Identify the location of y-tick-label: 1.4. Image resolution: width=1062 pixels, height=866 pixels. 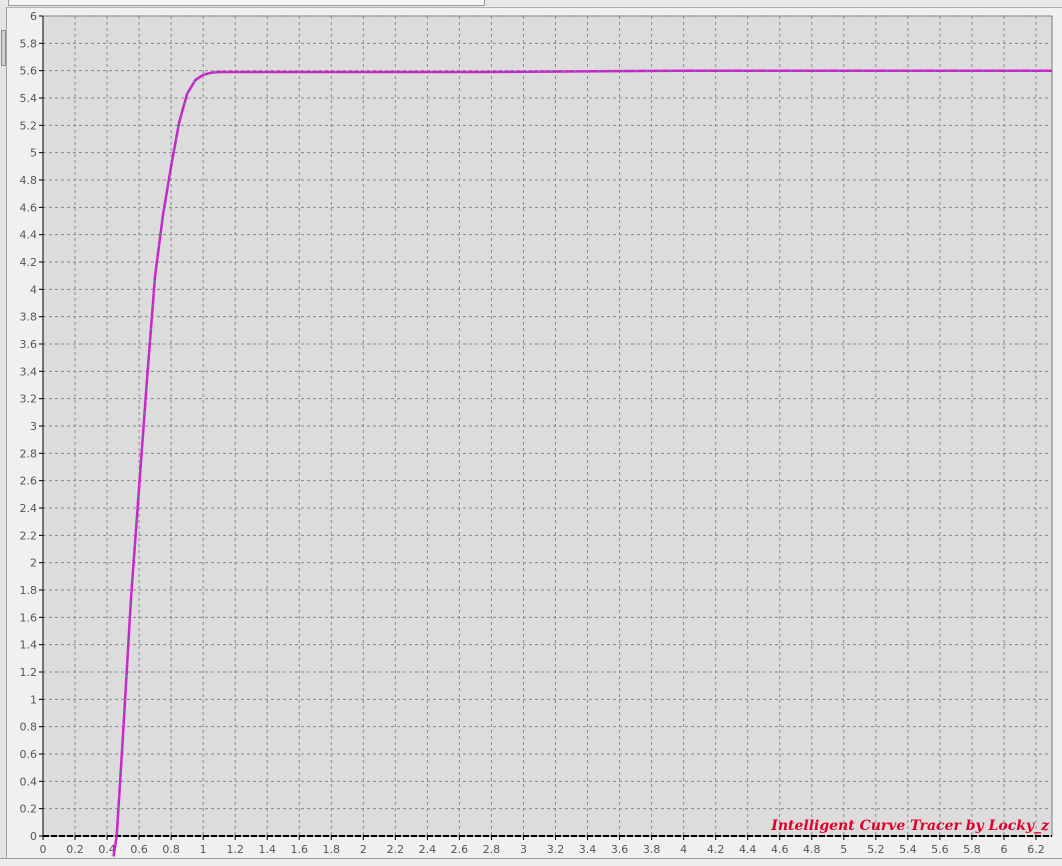
(29, 645).